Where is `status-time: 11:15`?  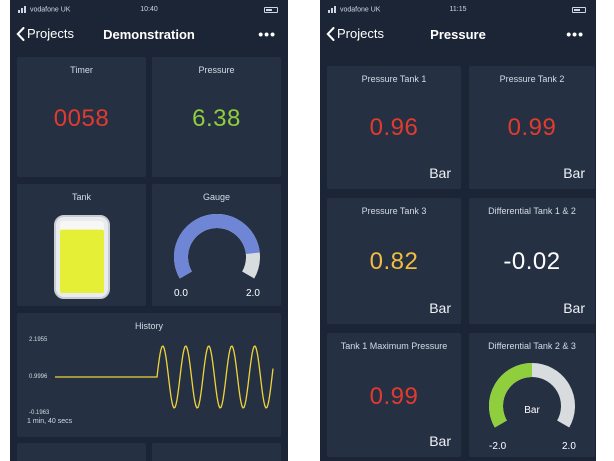 status-time: 11:15 is located at coordinates (458, 9).